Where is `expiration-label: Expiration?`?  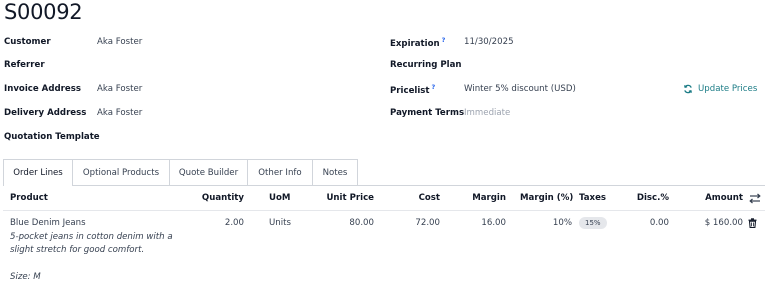
expiration-label: Expiration? is located at coordinates (417, 42).